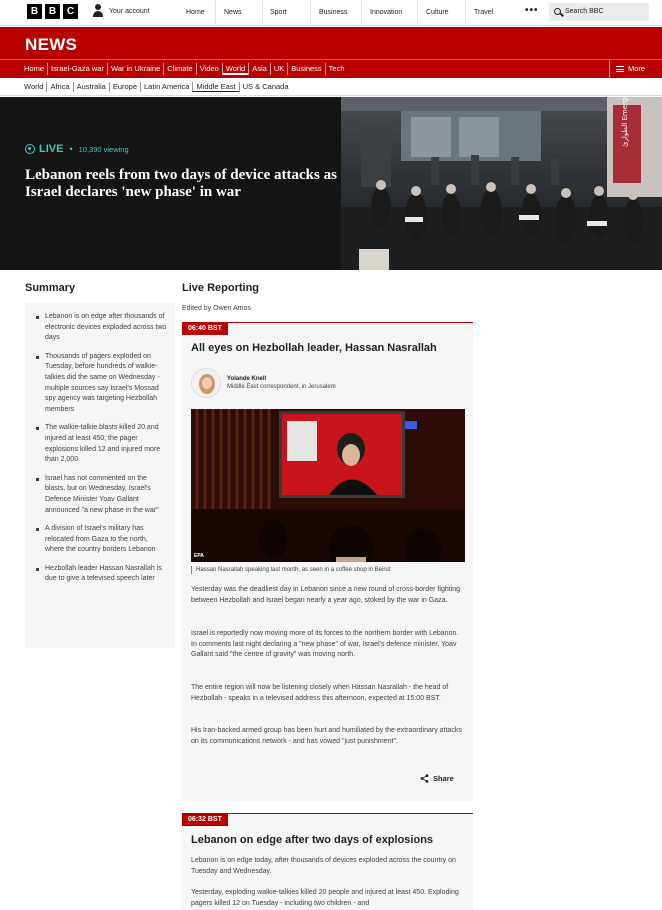 The width and height of the screenshot is (662, 910). What do you see at coordinates (625, 122) in the screenshot?
I see `emergency-sign-text: الطوارئ Emergency` at bounding box center [625, 122].